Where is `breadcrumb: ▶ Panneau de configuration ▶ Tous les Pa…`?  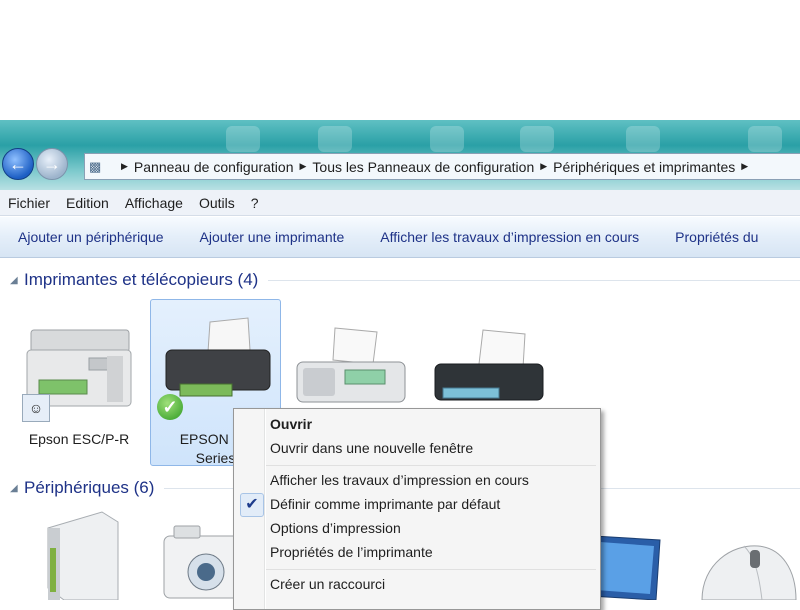
breadcrumb: ▶ Panneau de configuration ▶ Tous les Pa… is located at coordinates (434, 167).